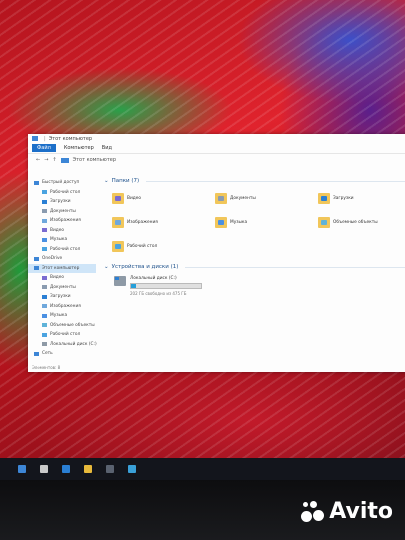 Image resolution: width=405 pixels, height=540 pixels. I want to click on sidebar-item: OneDrive, so click(62, 259).